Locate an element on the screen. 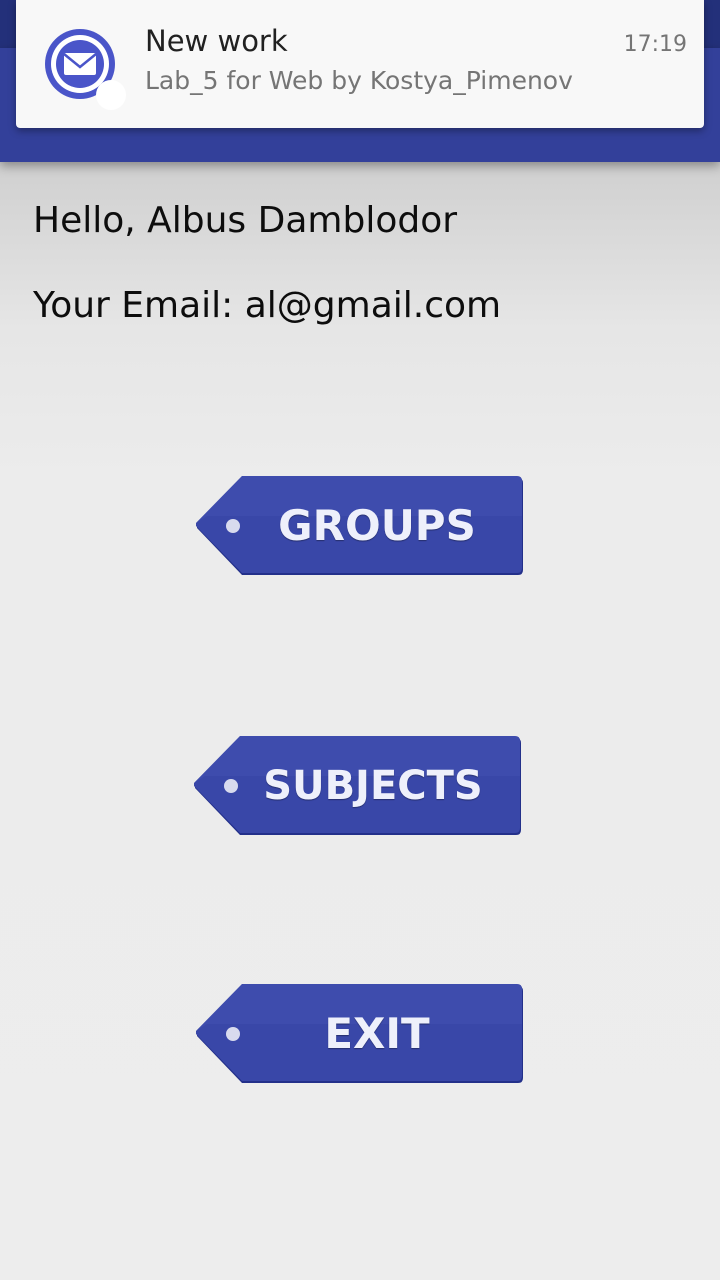 This screenshot has width=720, height=1280. notification-time: 17:19 is located at coordinates (655, 44).